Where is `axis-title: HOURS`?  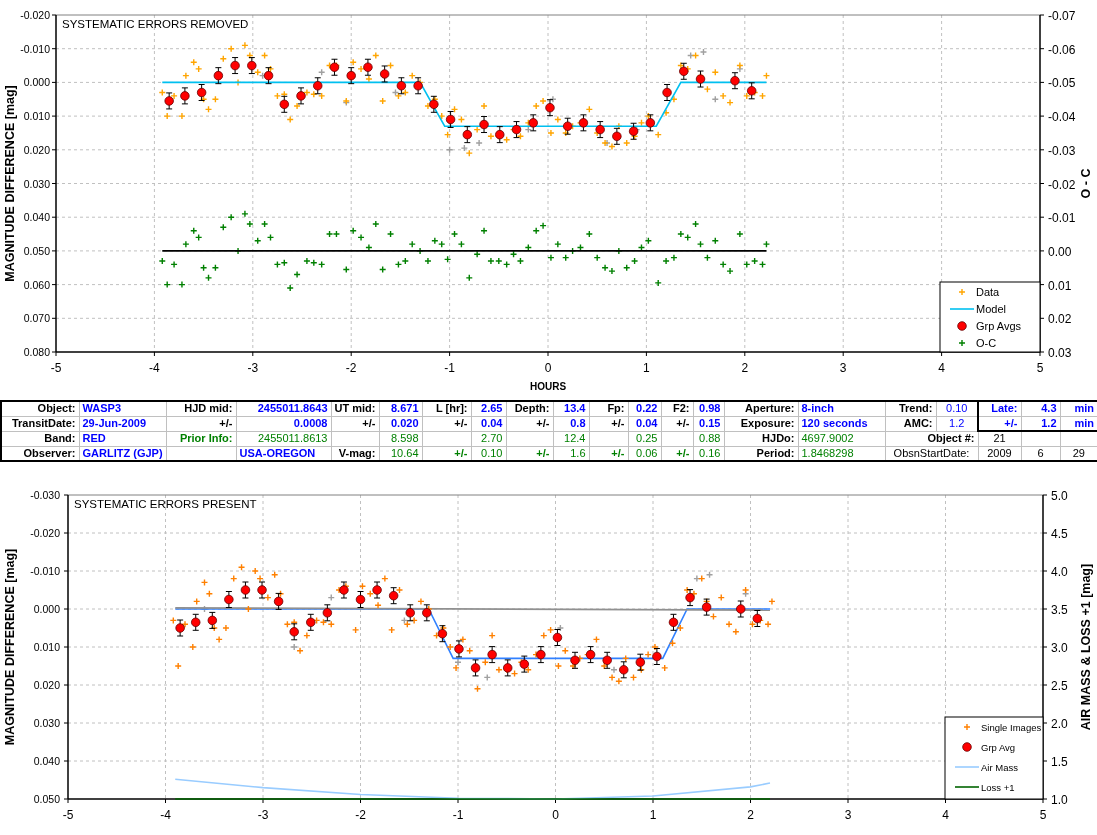 axis-title: HOURS is located at coordinates (548, 386).